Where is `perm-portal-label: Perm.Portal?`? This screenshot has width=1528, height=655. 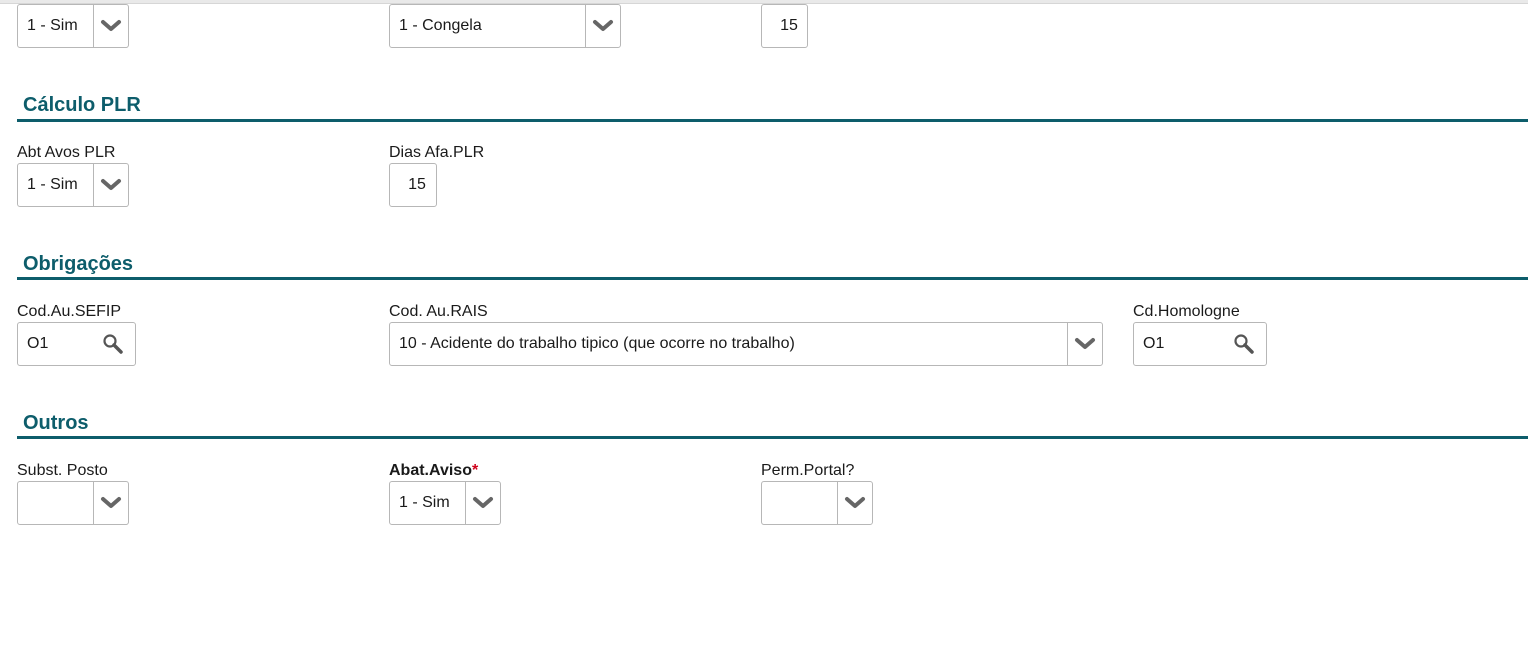
perm-portal-label: Perm.Portal? is located at coordinates (808, 470).